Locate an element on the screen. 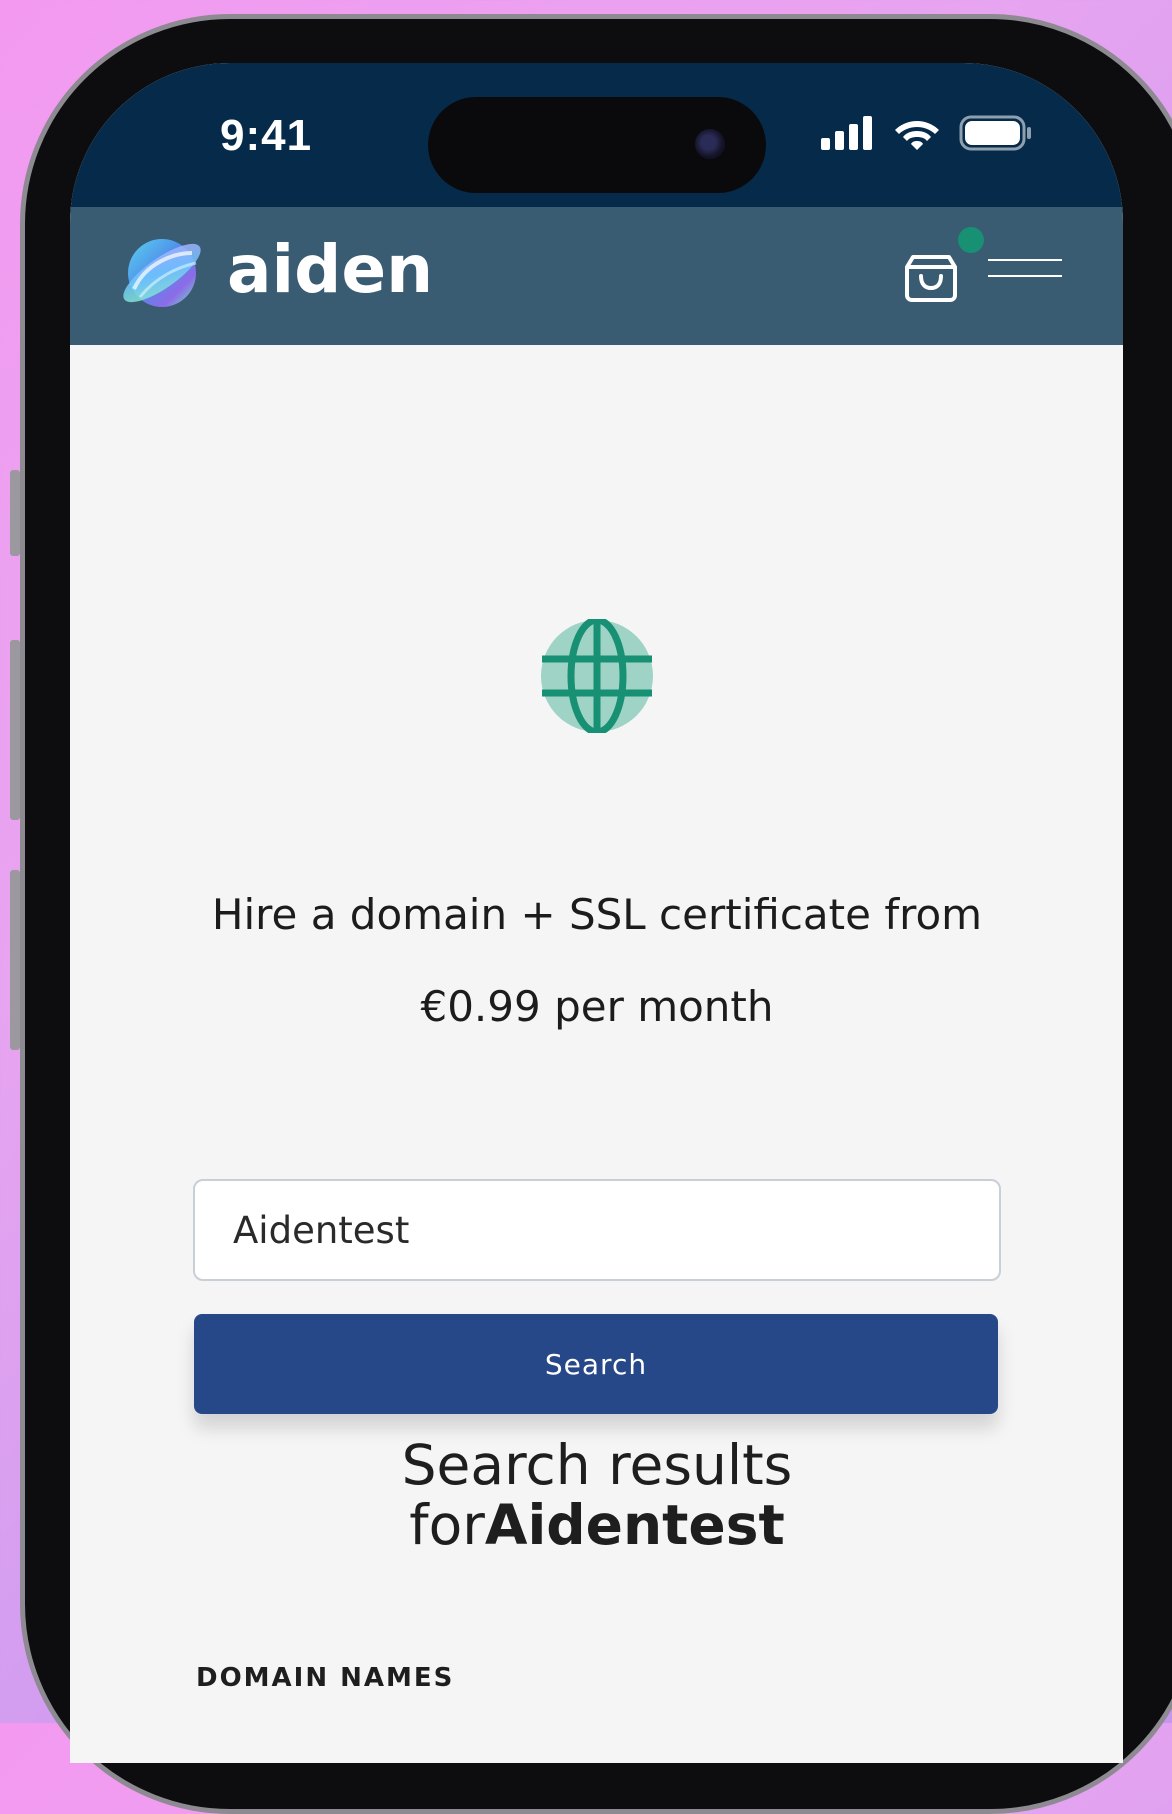 Image resolution: width=1172 pixels, height=1814 pixels. brand-name: aiden is located at coordinates (330, 269).